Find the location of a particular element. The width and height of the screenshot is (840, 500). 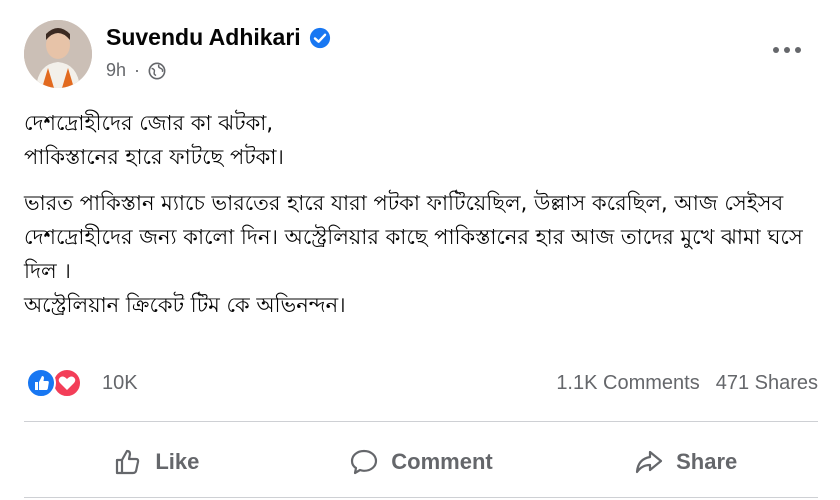

avatar is located at coordinates (58, 54).